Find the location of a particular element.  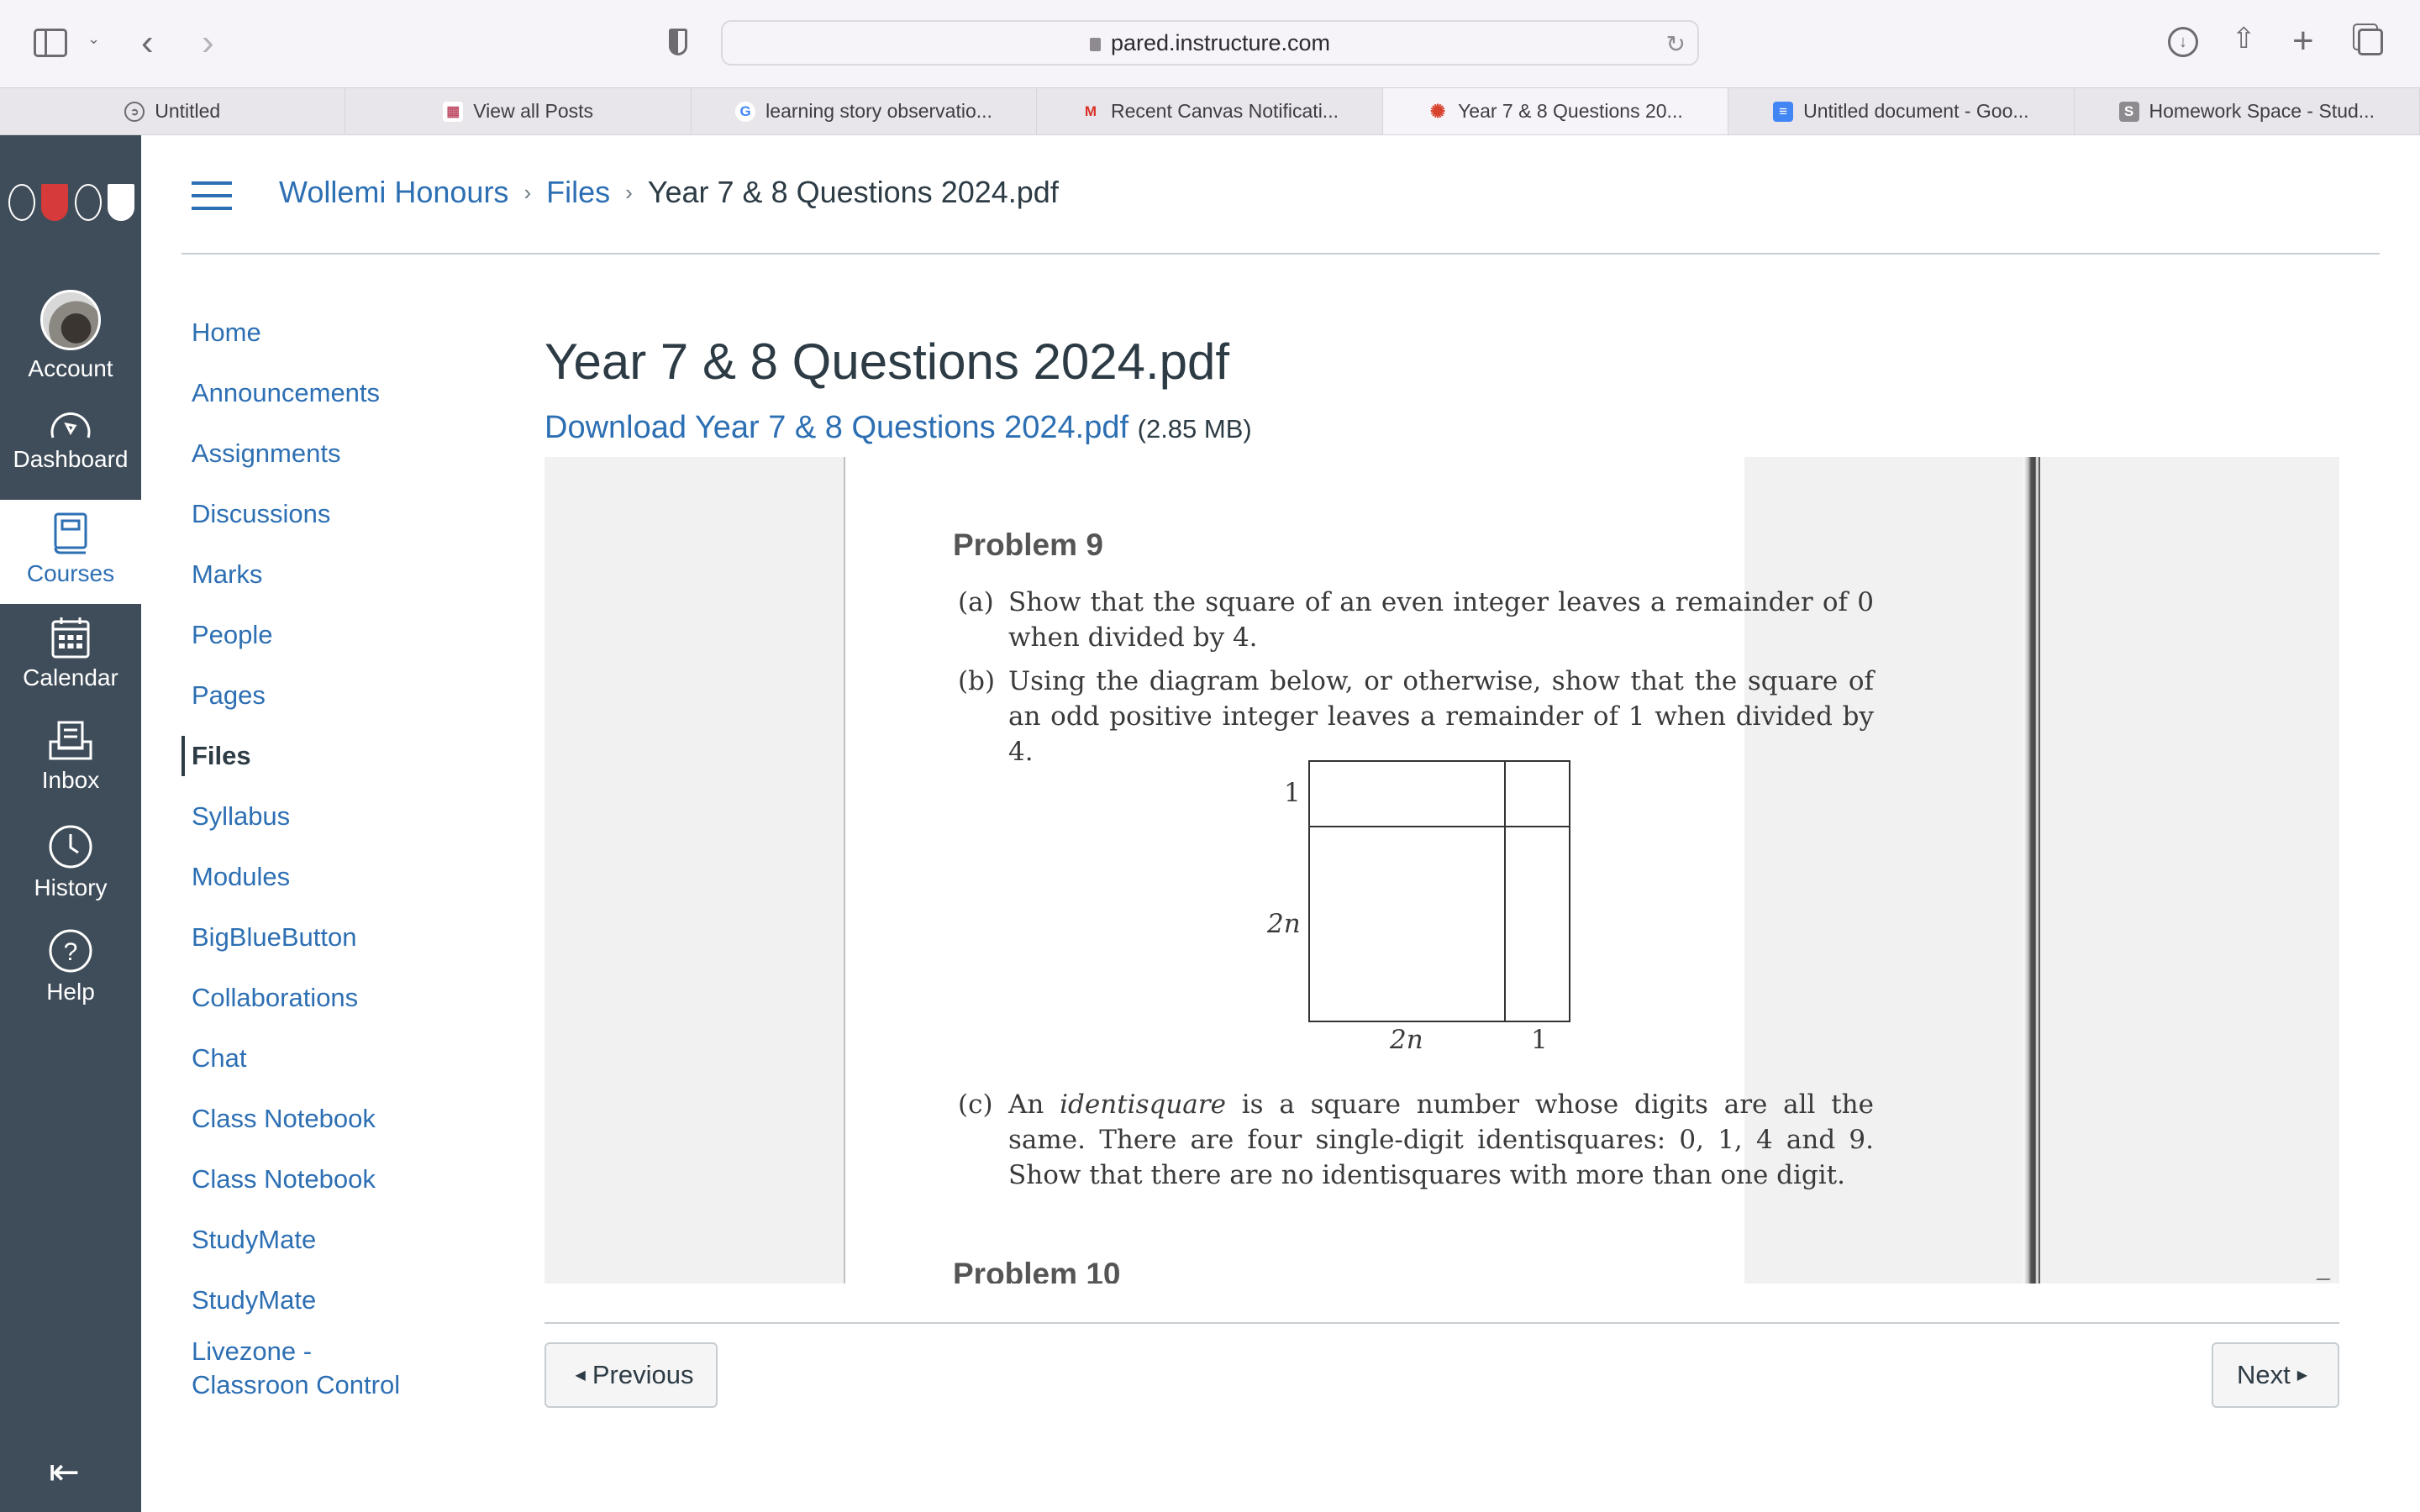

page-title: Year 7 & 8 Questions 2024.pdf is located at coordinates (887, 361).